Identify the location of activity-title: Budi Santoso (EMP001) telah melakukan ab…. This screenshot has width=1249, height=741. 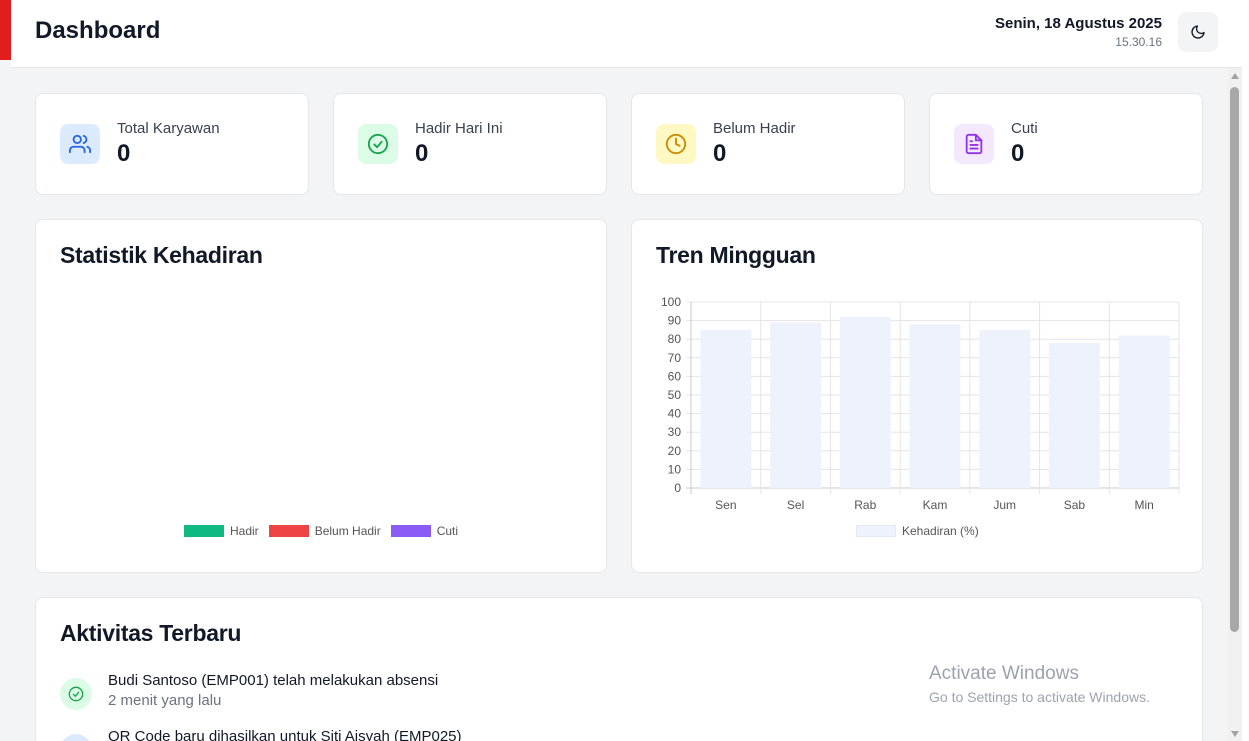
(273, 680).